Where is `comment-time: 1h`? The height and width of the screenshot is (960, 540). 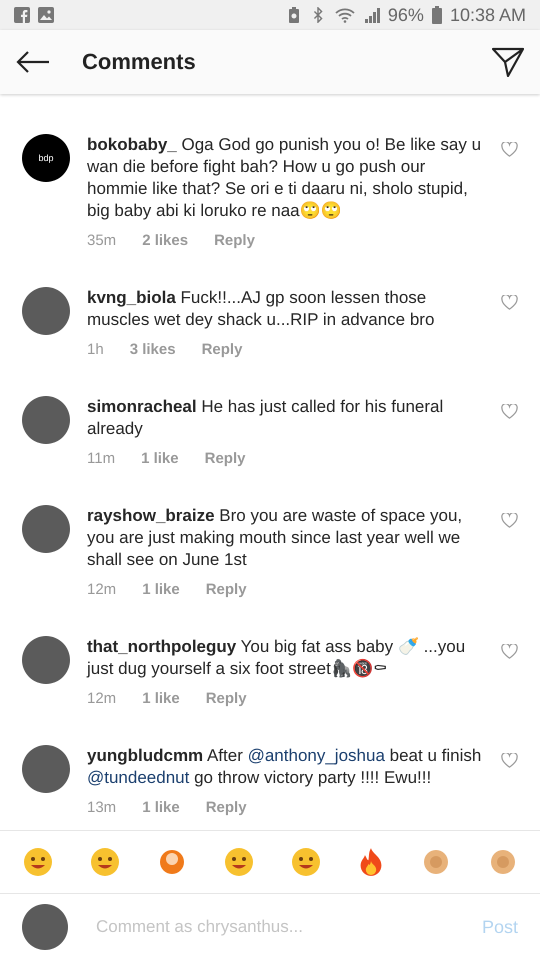 comment-time: 1h is located at coordinates (95, 349).